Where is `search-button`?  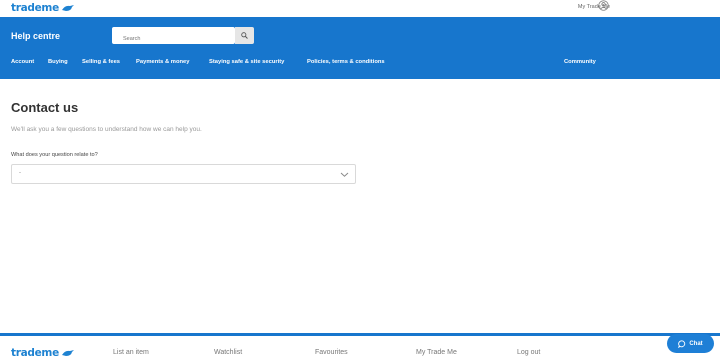 search-button is located at coordinates (244, 35).